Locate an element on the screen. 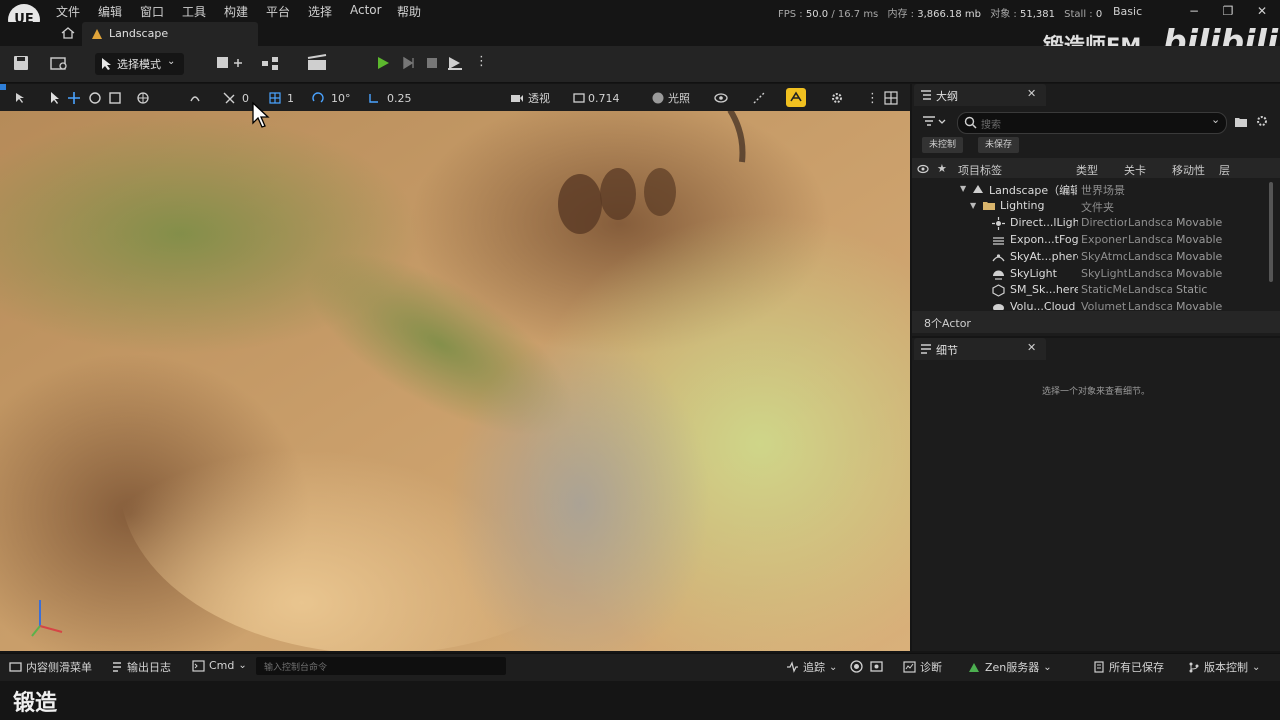 The height and width of the screenshot is (720, 1280). filter-dropdown is located at coordinates (935, 123).